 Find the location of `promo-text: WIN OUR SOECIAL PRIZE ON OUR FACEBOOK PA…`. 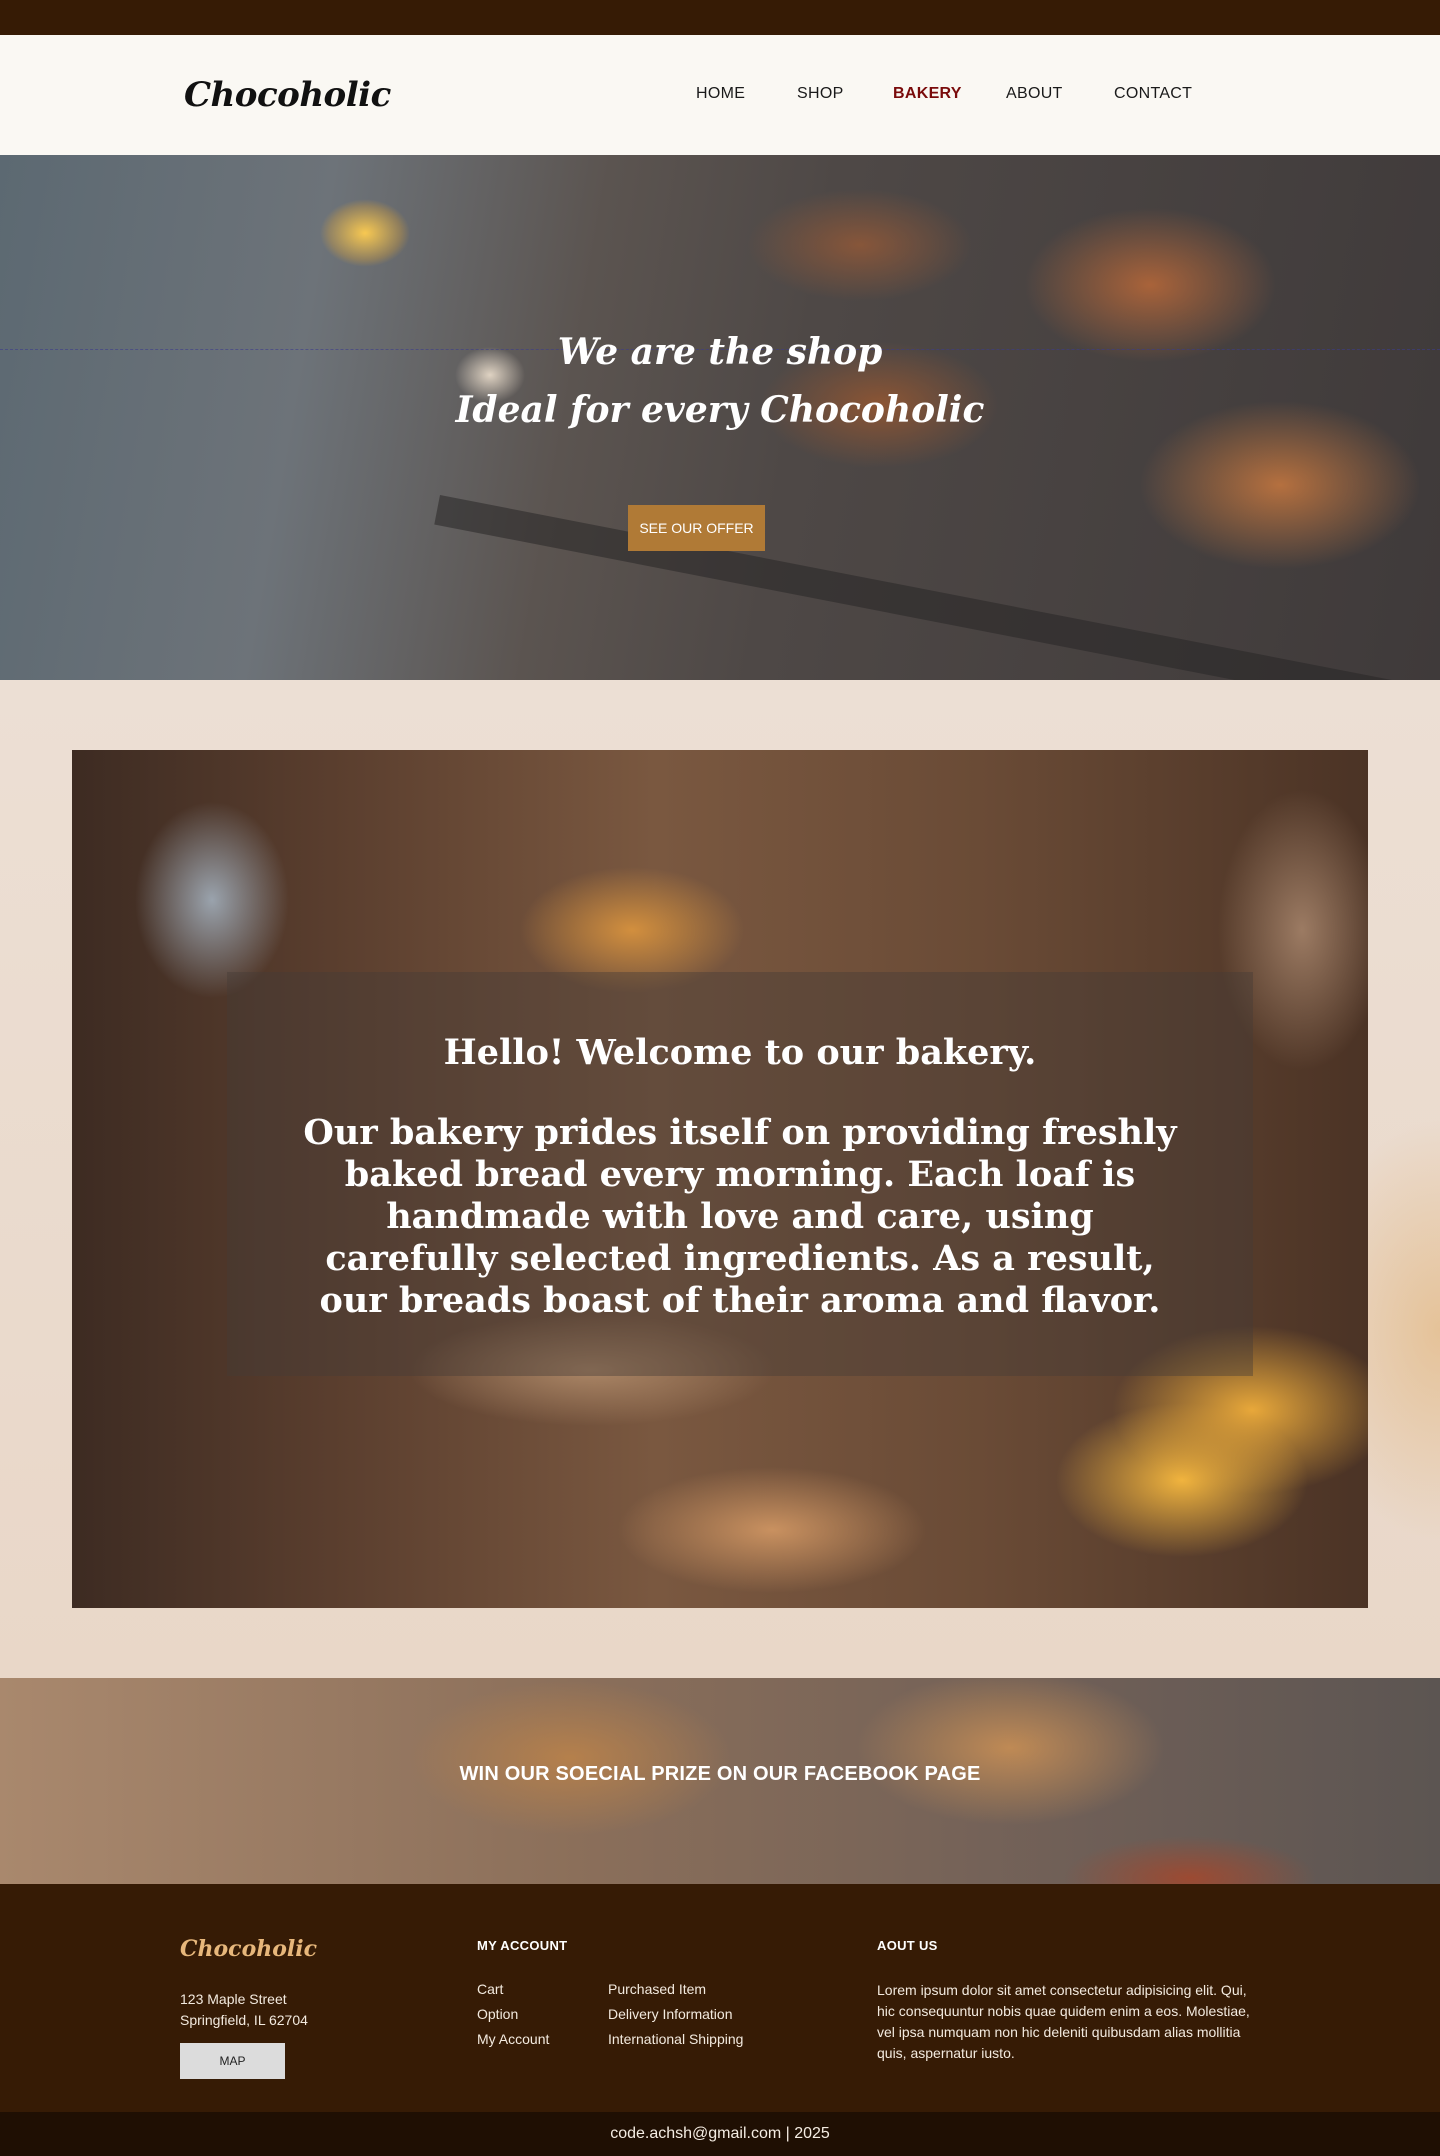

promo-text: WIN OUR SOECIAL PRIZE ON OUR FACEBOOK PA… is located at coordinates (720, 1774).